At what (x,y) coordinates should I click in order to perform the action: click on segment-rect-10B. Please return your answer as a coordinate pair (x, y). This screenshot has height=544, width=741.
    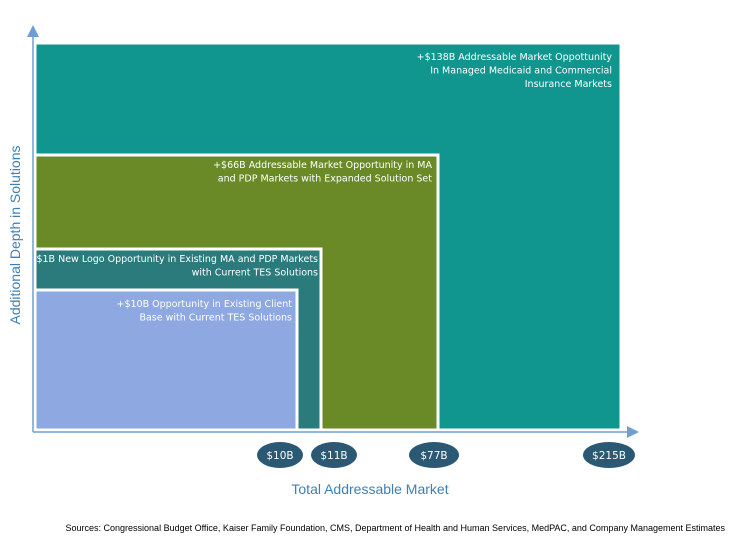
    Looking at the image, I should click on (166, 360).